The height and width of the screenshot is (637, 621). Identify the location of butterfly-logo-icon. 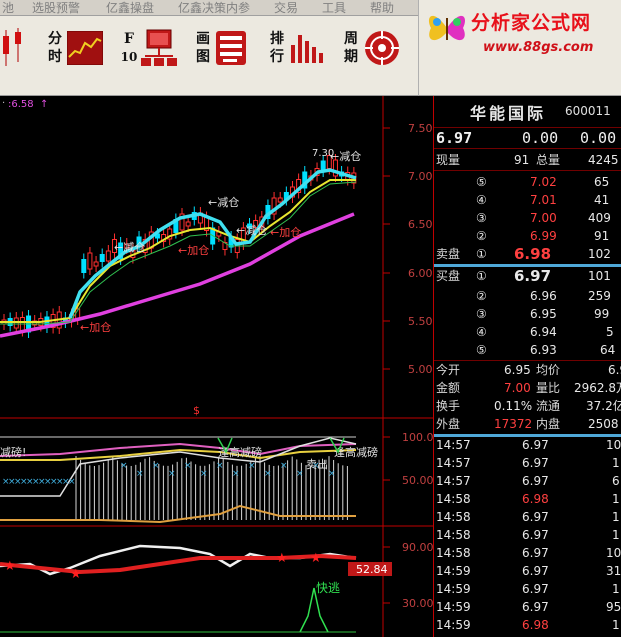
(447, 28).